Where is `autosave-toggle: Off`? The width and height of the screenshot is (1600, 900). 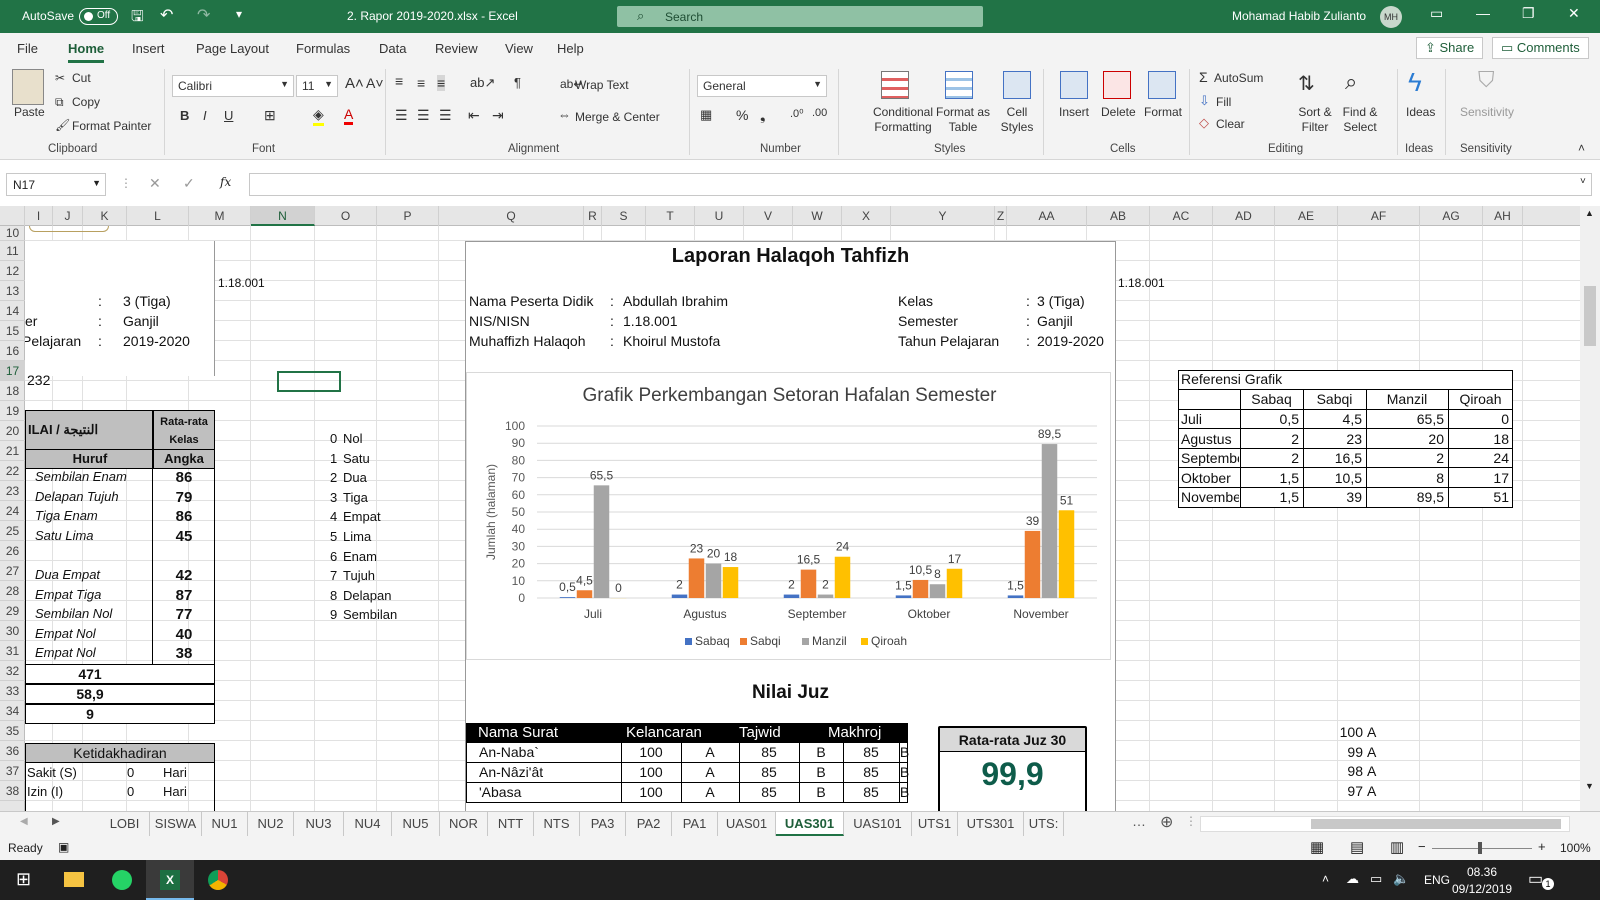 autosave-toggle: Off is located at coordinates (98, 16).